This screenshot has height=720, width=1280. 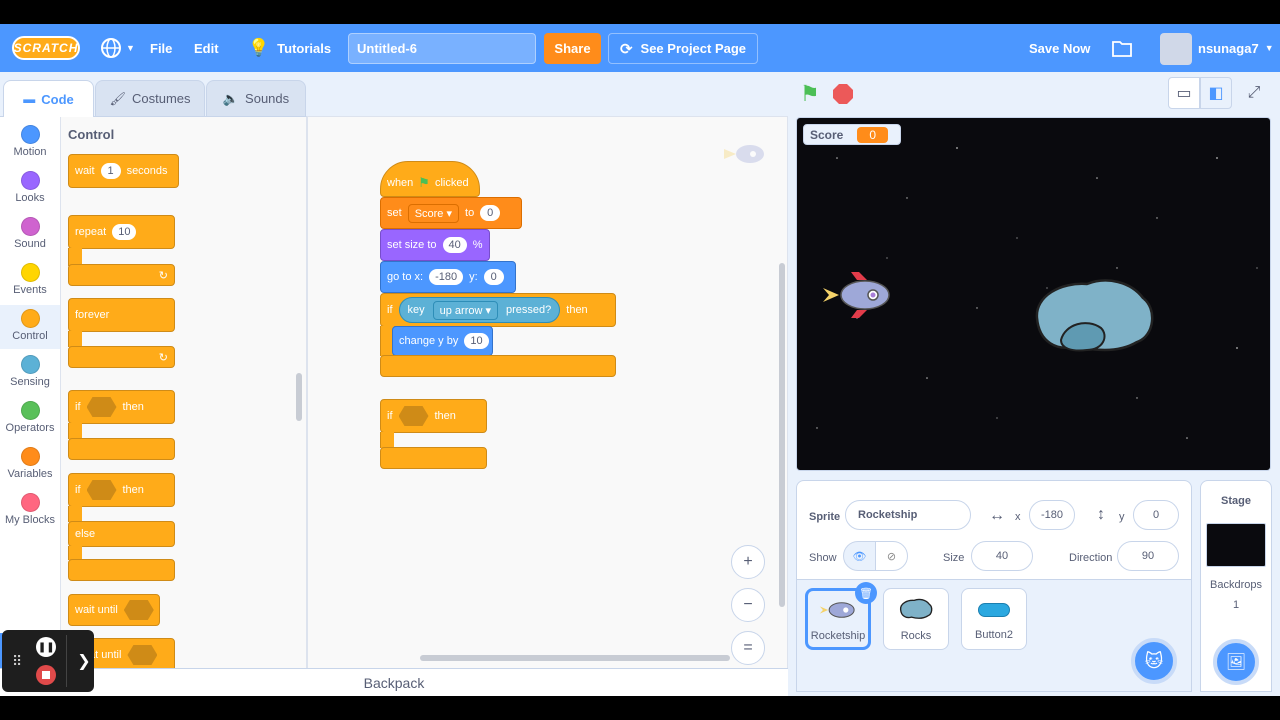 I want to click on forever-block: forever, so click(x=121, y=315).